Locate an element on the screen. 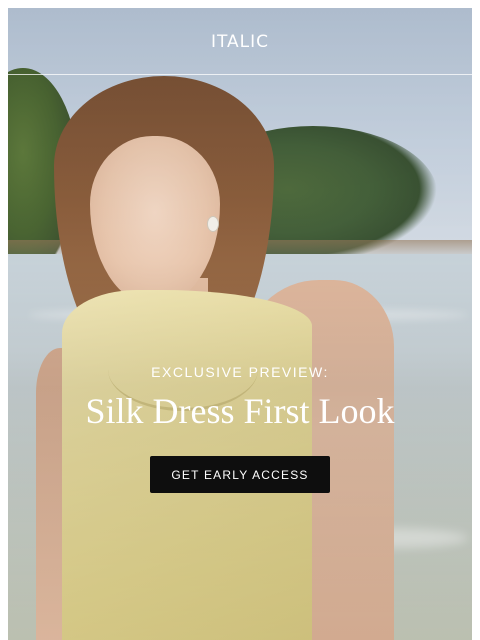 Image resolution: width=480 pixels, height=640 pixels. header: ITALIC is located at coordinates (240, 41).